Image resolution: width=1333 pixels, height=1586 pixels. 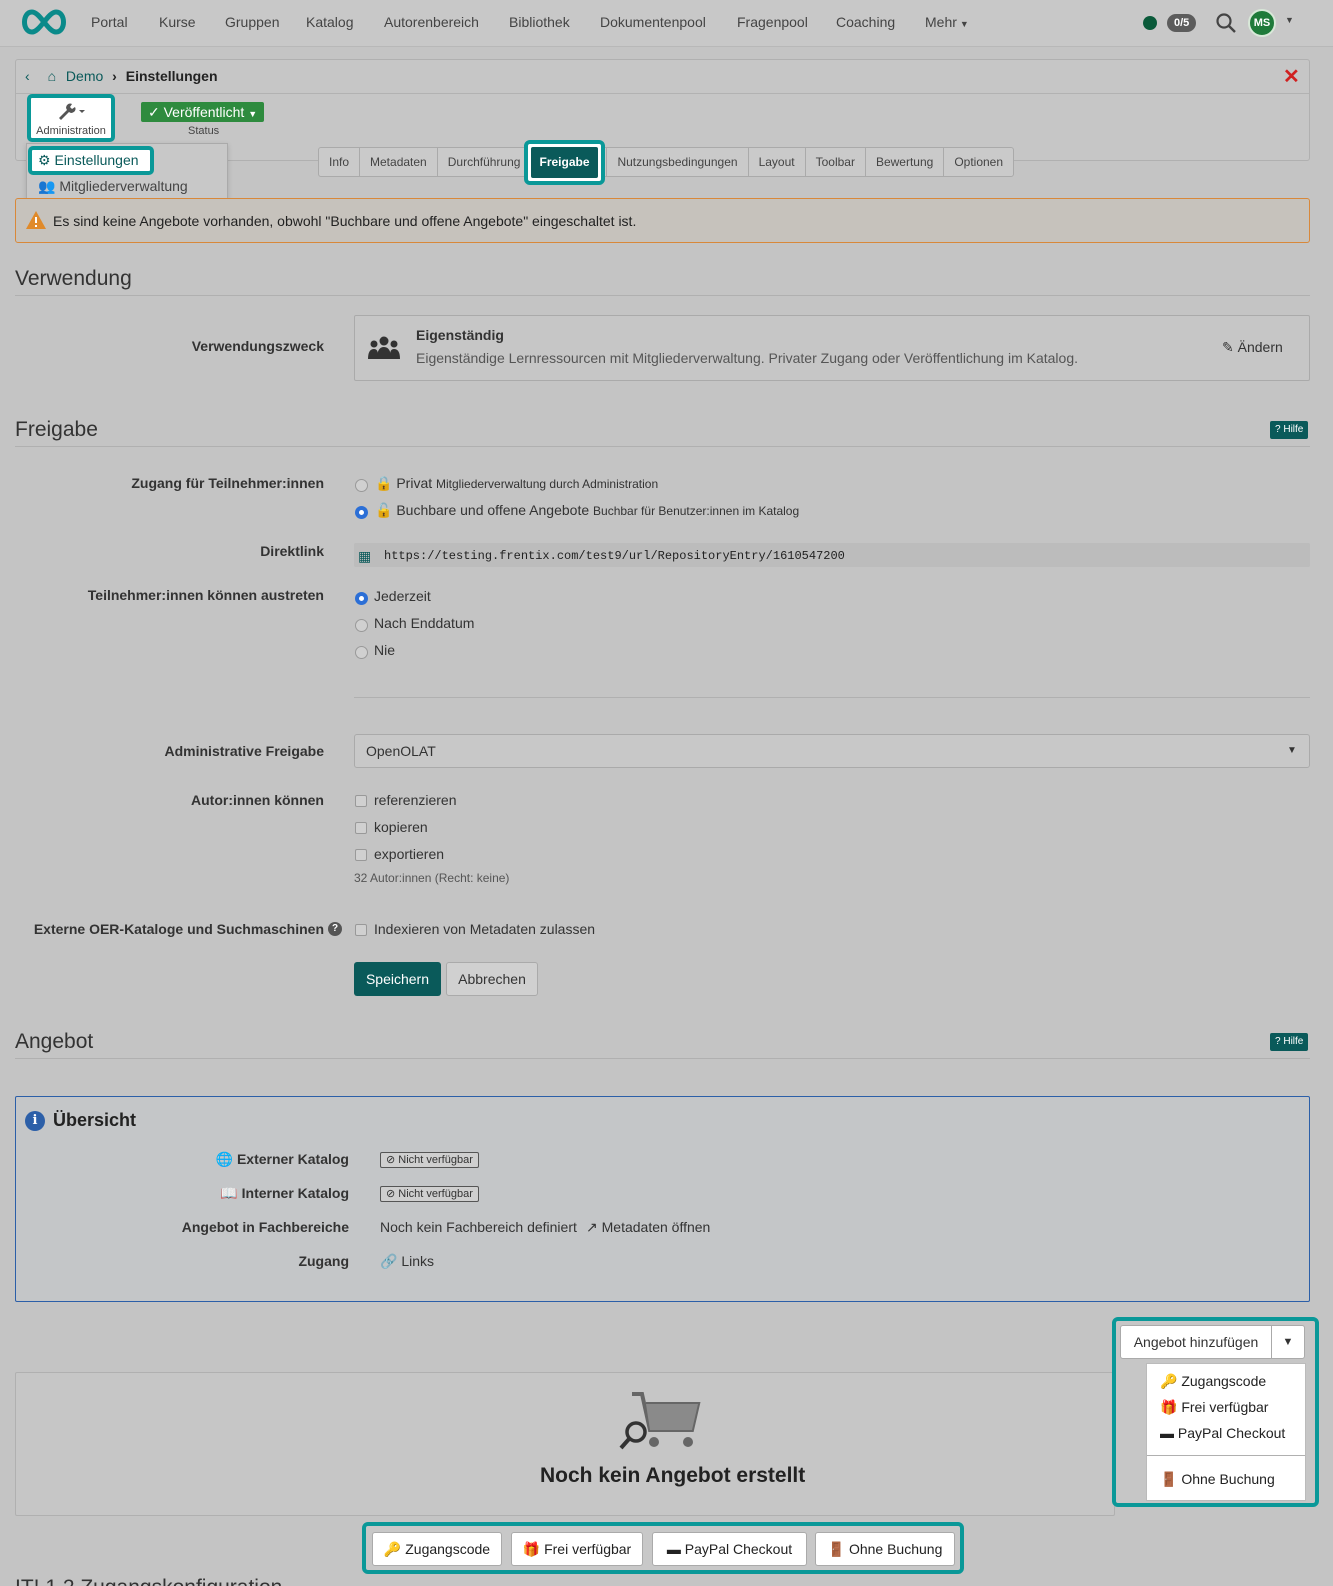 What do you see at coordinates (1150, 23) in the screenshot?
I see `online-status-icon` at bounding box center [1150, 23].